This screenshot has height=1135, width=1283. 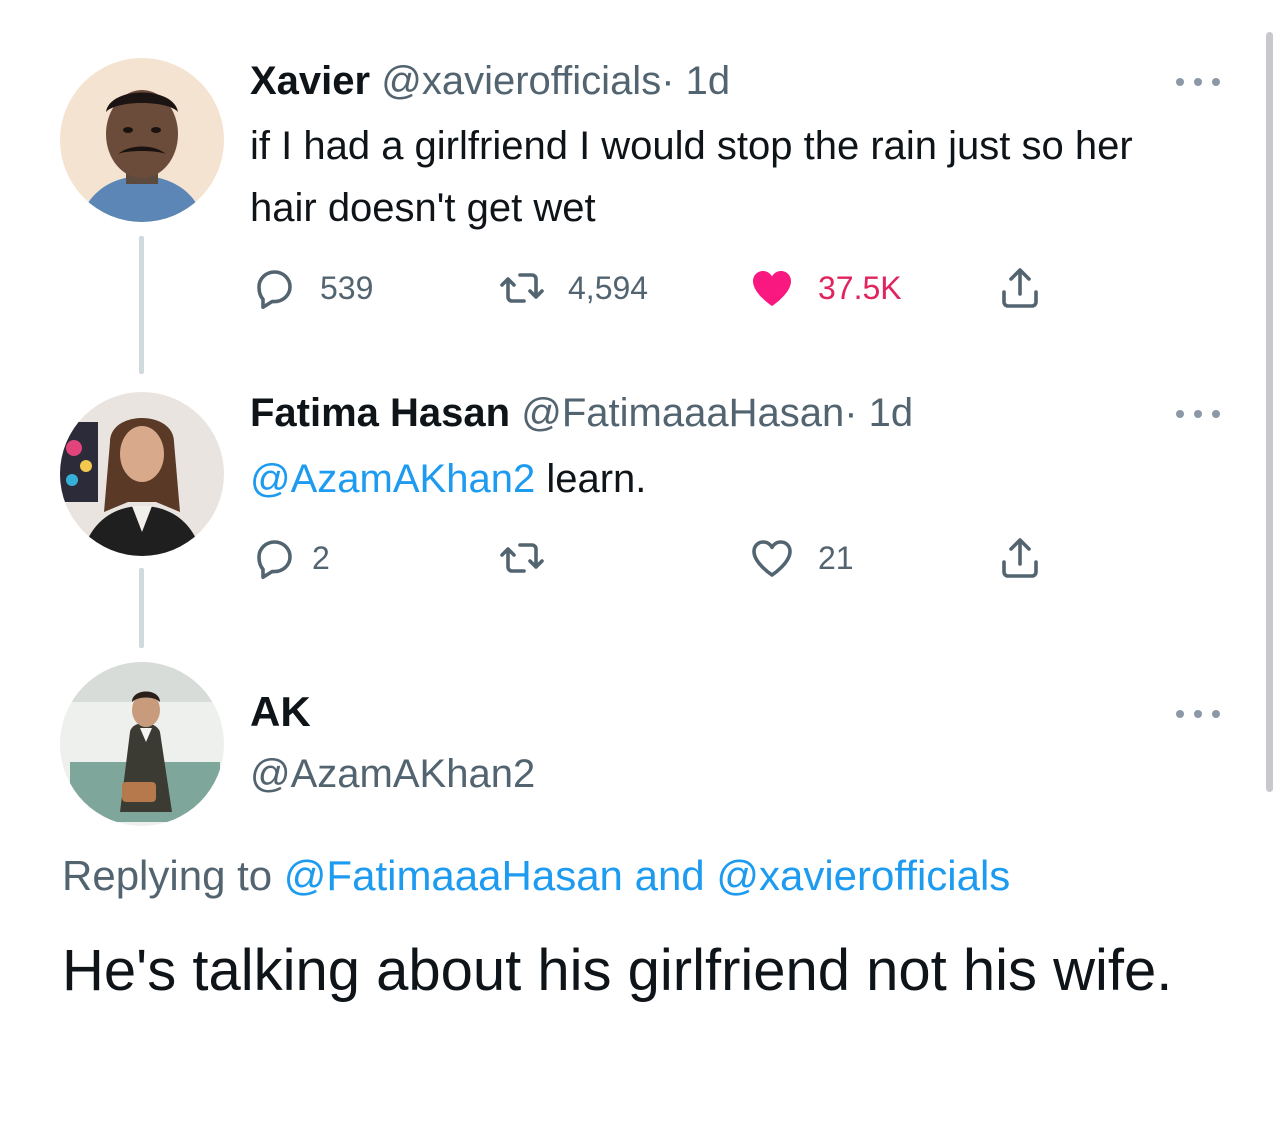 I want to click on replying-user-link: @xavierofficials, so click(x=863, y=875).